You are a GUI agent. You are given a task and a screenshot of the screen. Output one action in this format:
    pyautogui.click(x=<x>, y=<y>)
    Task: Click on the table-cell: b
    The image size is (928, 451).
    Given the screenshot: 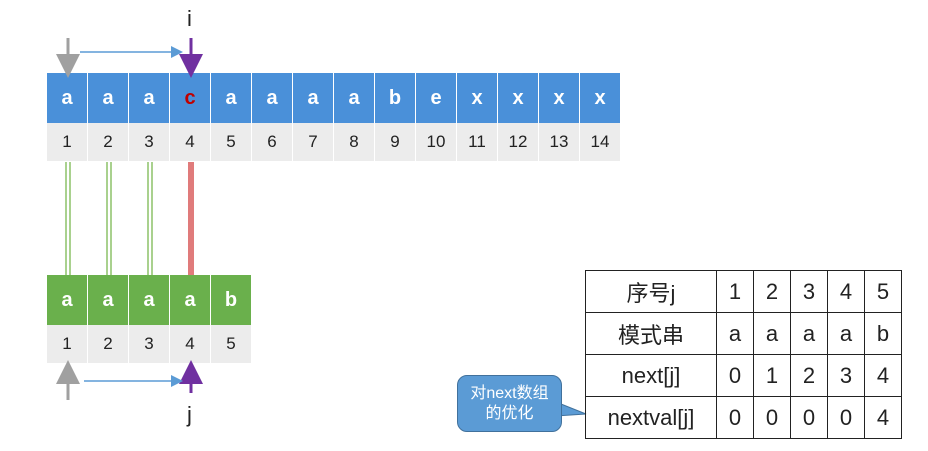 What is the action you would take?
    pyautogui.click(x=883, y=333)
    